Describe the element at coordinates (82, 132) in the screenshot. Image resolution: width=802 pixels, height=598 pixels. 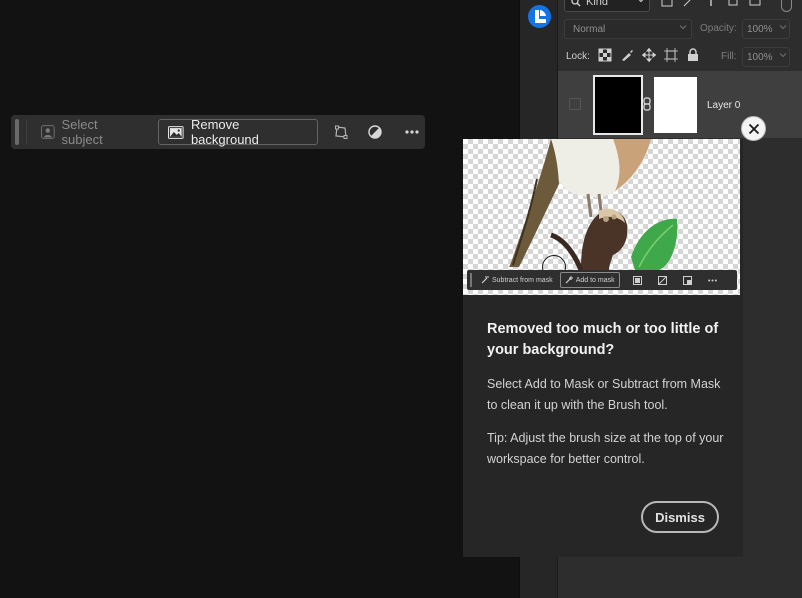
I see `select-subject-label: Select subject` at that location.